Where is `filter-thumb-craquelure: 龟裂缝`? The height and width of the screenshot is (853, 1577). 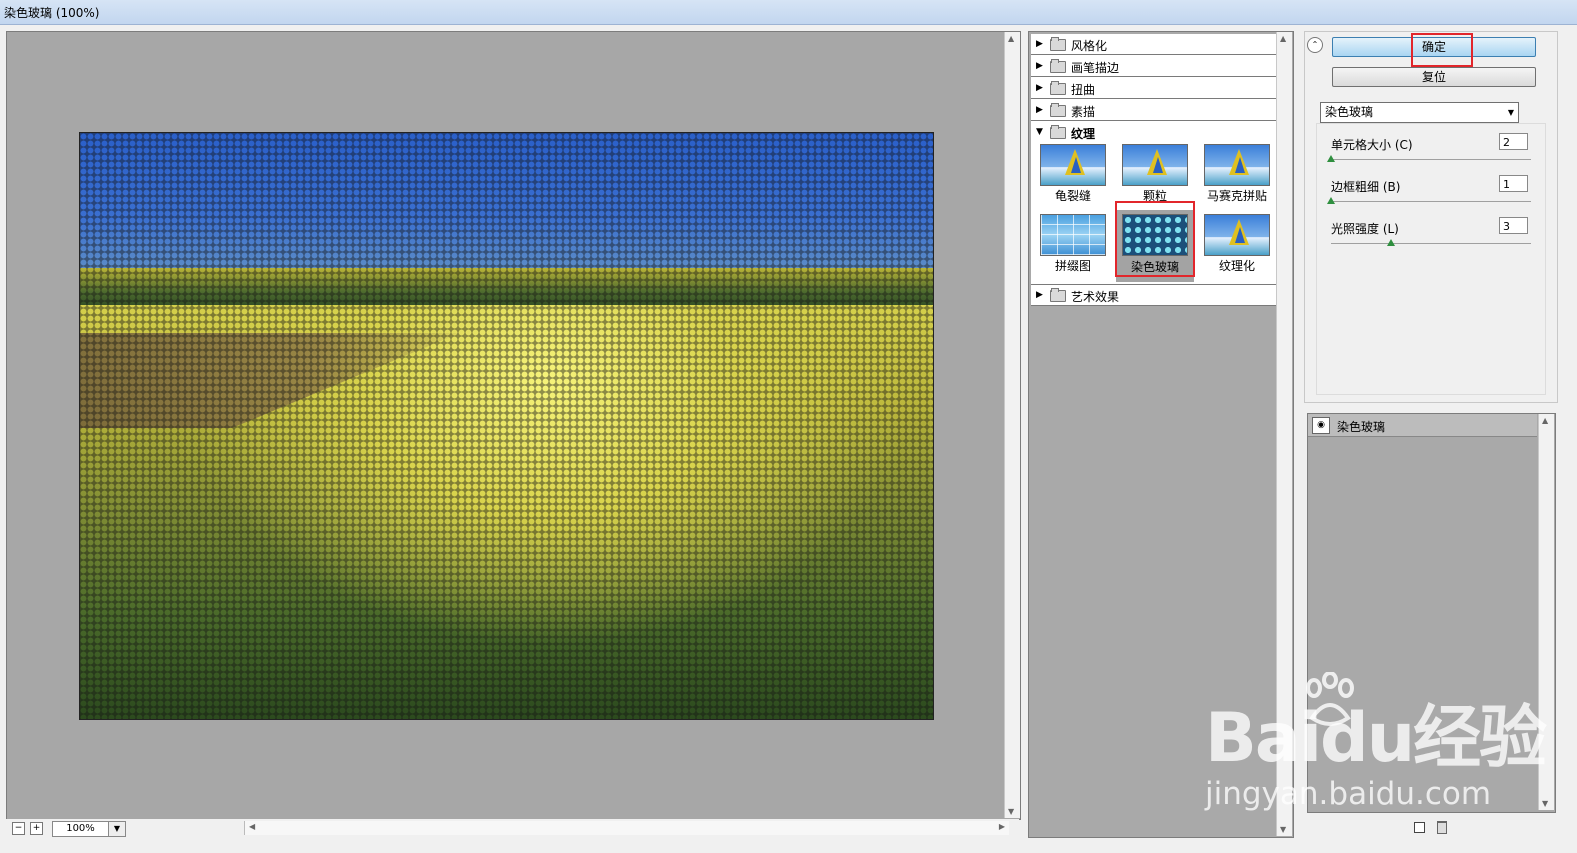 filter-thumb-craquelure: 龟裂缝 is located at coordinates (1076, 174).